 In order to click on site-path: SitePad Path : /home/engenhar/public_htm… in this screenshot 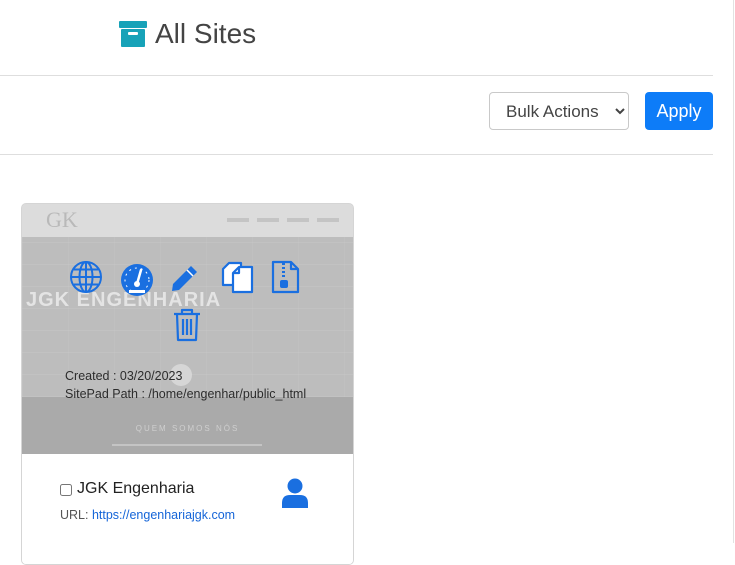, I will do `click(186, 394)`.